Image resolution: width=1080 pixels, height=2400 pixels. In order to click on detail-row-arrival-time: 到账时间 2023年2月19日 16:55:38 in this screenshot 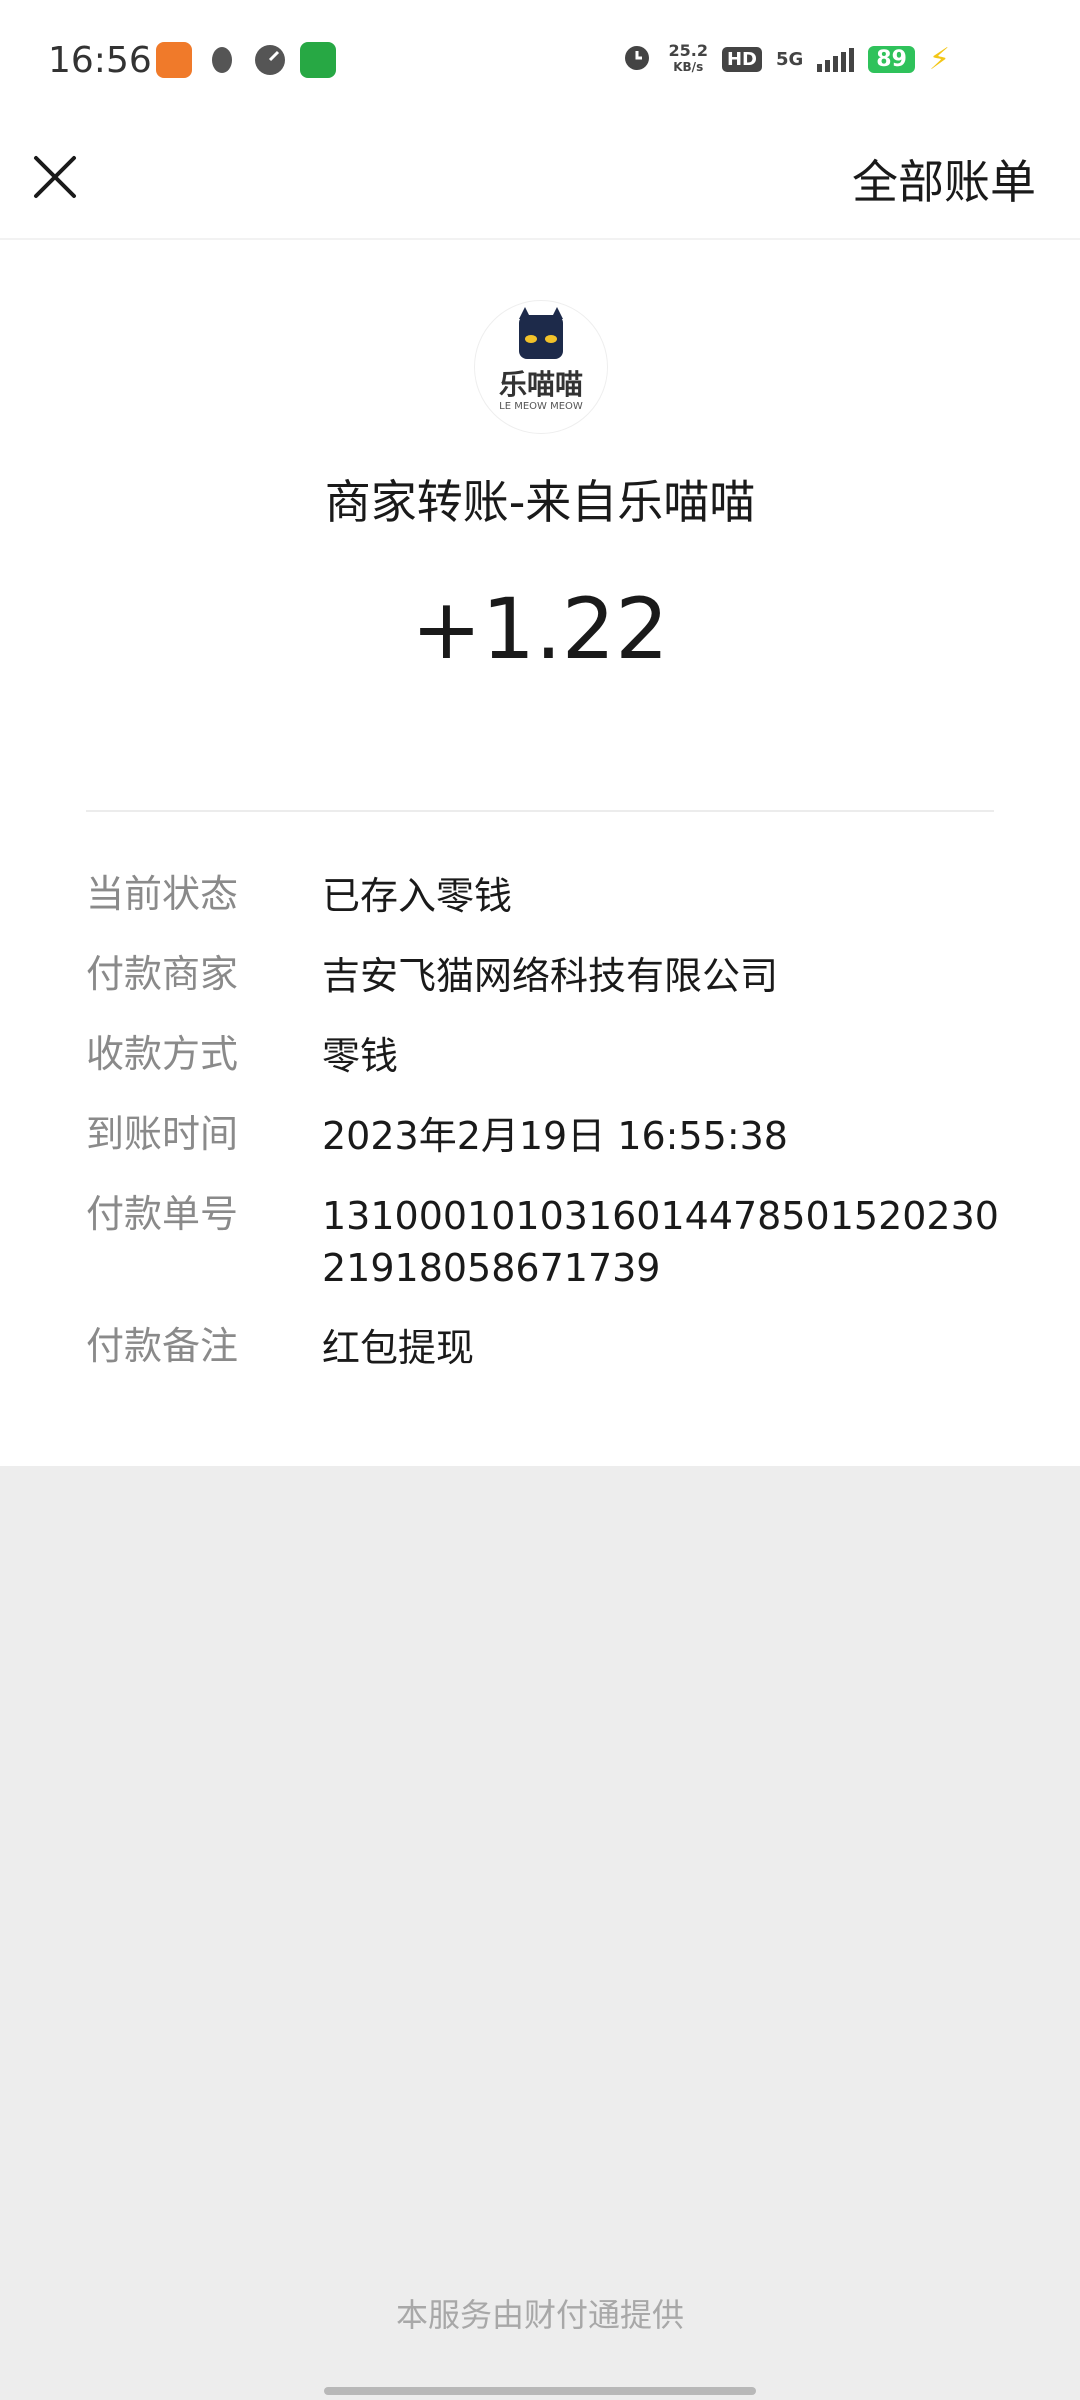, I will do `click(551, 1136)`.